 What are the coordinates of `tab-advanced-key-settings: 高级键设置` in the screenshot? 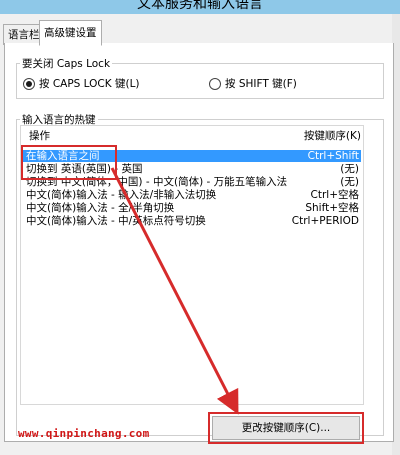 It's located at (70, 33).